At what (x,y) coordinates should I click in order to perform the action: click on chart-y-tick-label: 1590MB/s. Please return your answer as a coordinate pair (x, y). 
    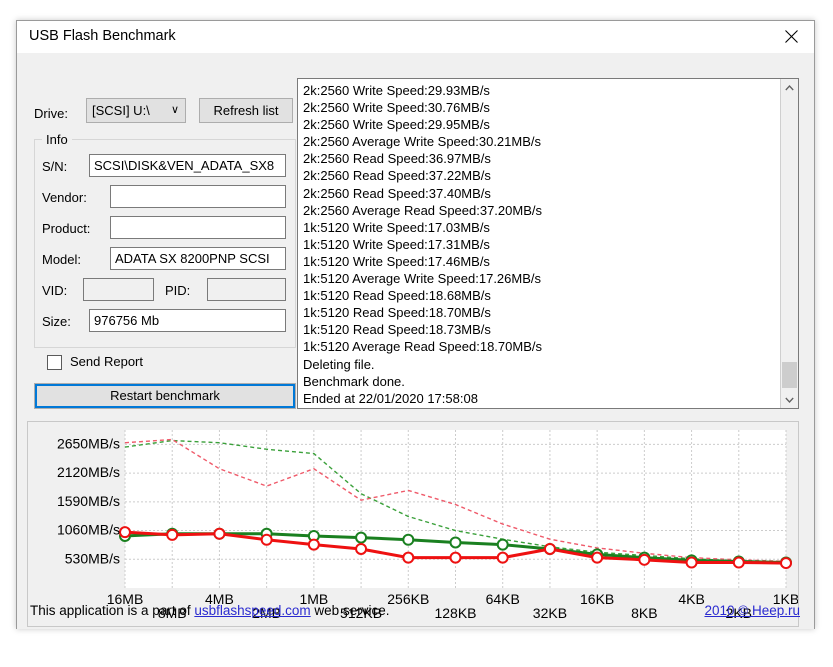
    Looking at the image, I should click on (88, 501).